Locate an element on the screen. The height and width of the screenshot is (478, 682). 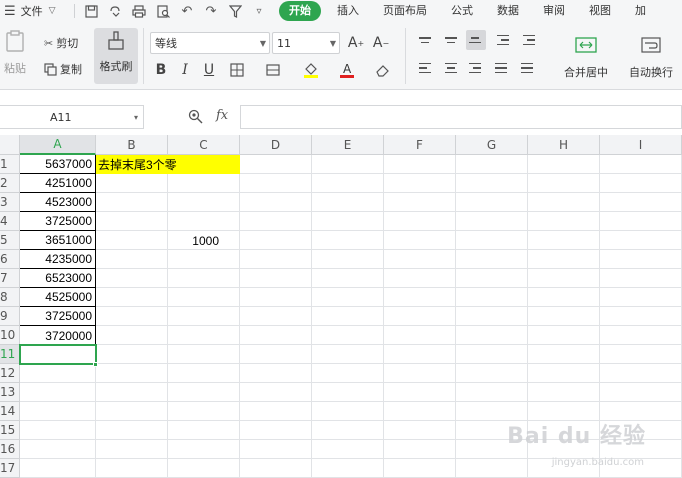
column-header-a: A is located at coordinates (58, 145).